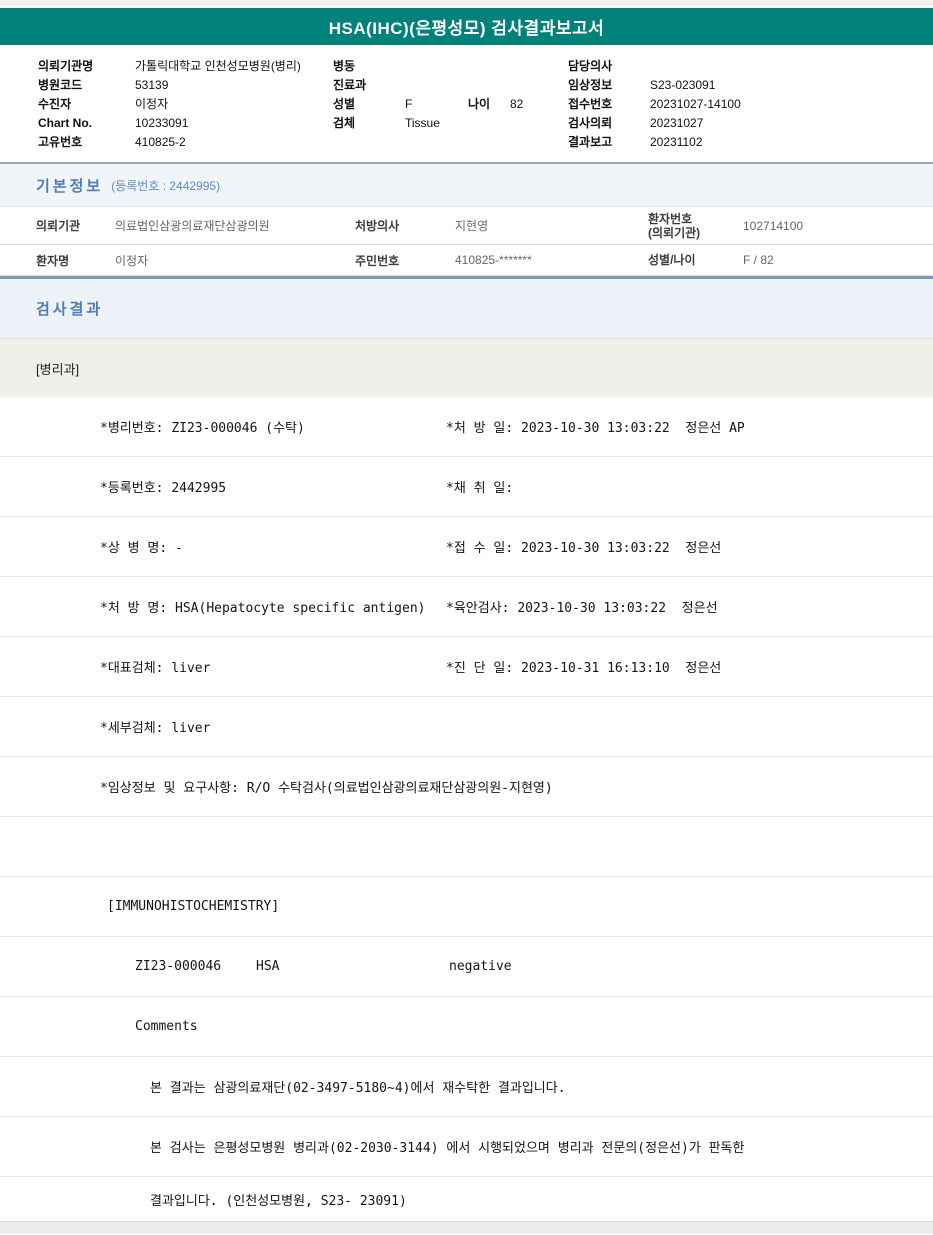 The width and height of the screenshot is (933, 1235). Describe the element at coordinates (590, 85) in the screenshot. I see `field-label: 임상정보` at that location.